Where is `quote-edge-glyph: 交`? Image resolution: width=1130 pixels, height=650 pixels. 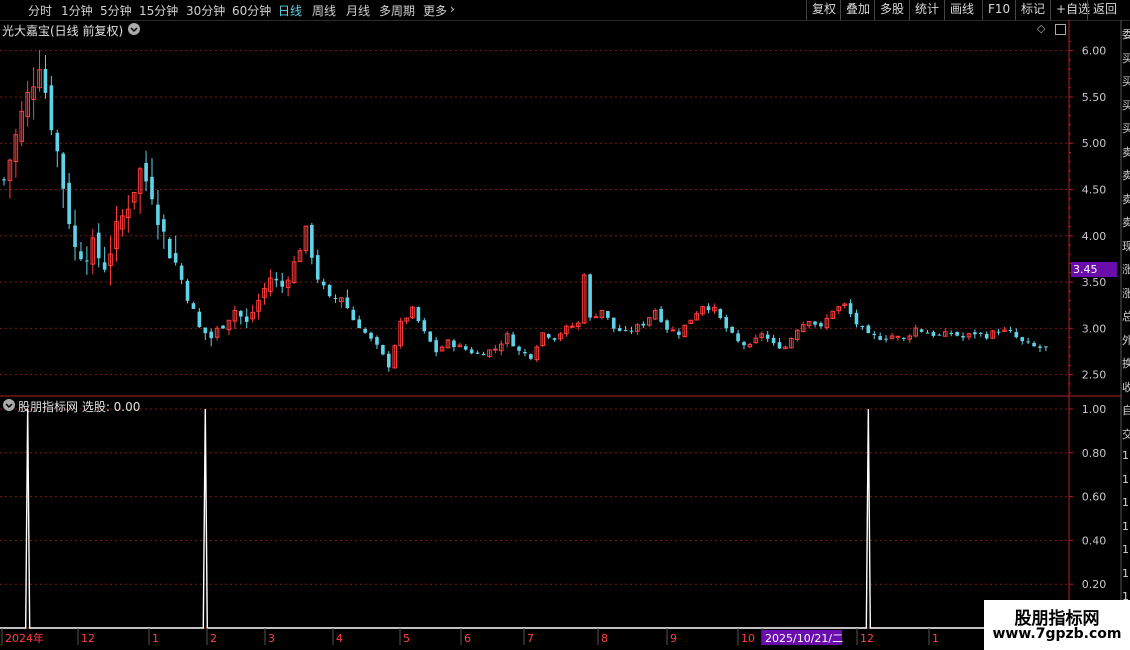
quote-edge-glyph: 交 is located at coordinates (1126, 434).